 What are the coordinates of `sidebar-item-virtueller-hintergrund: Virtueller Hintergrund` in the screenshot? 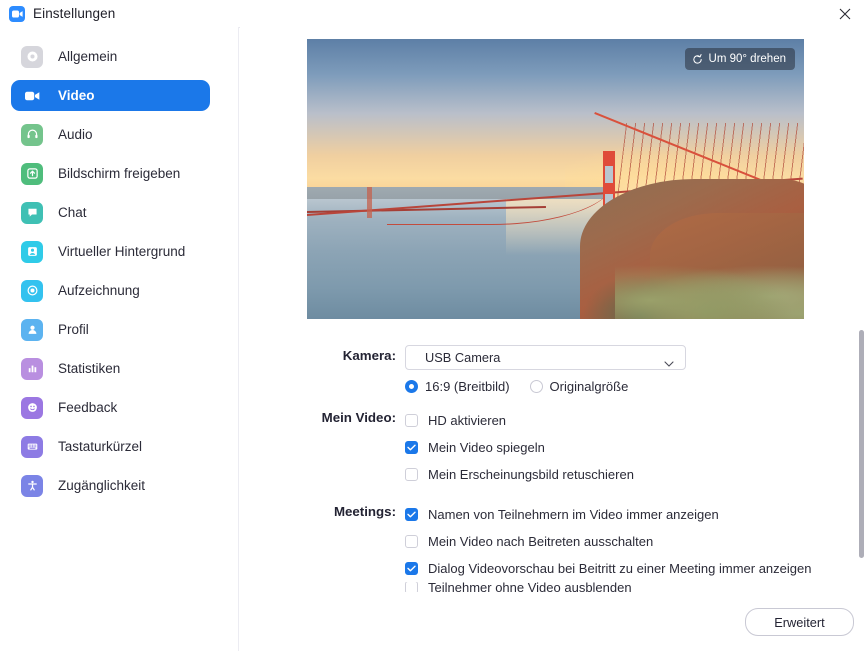 It's located at (110, 251).